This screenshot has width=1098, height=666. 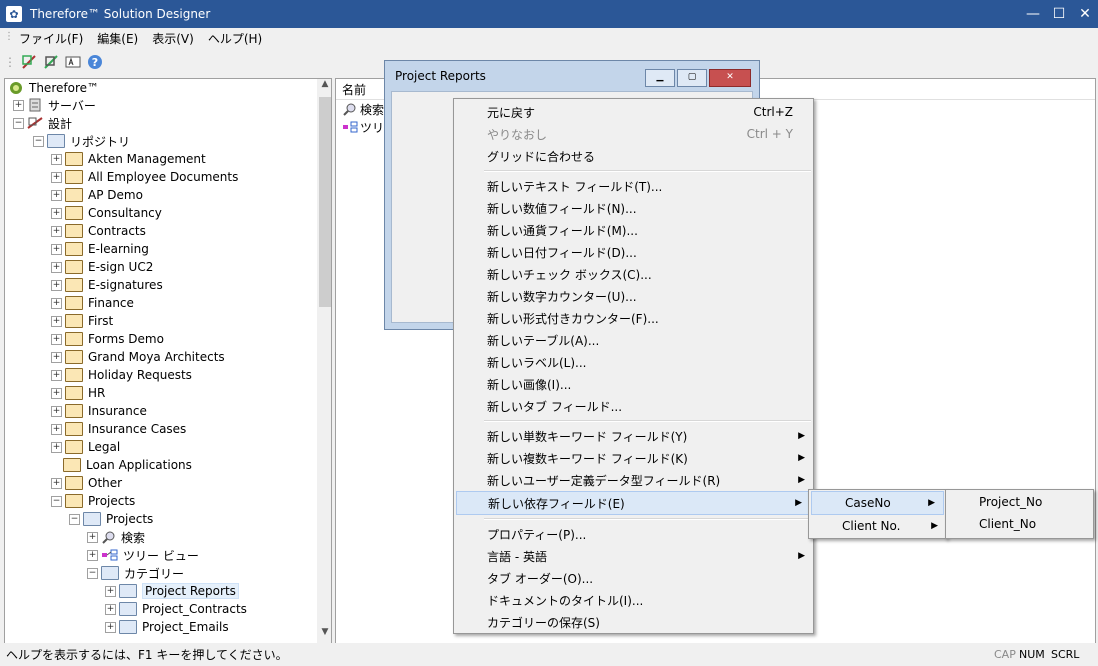 I want to click on tree-node-design: − 設計, so click(x=42, y=123).